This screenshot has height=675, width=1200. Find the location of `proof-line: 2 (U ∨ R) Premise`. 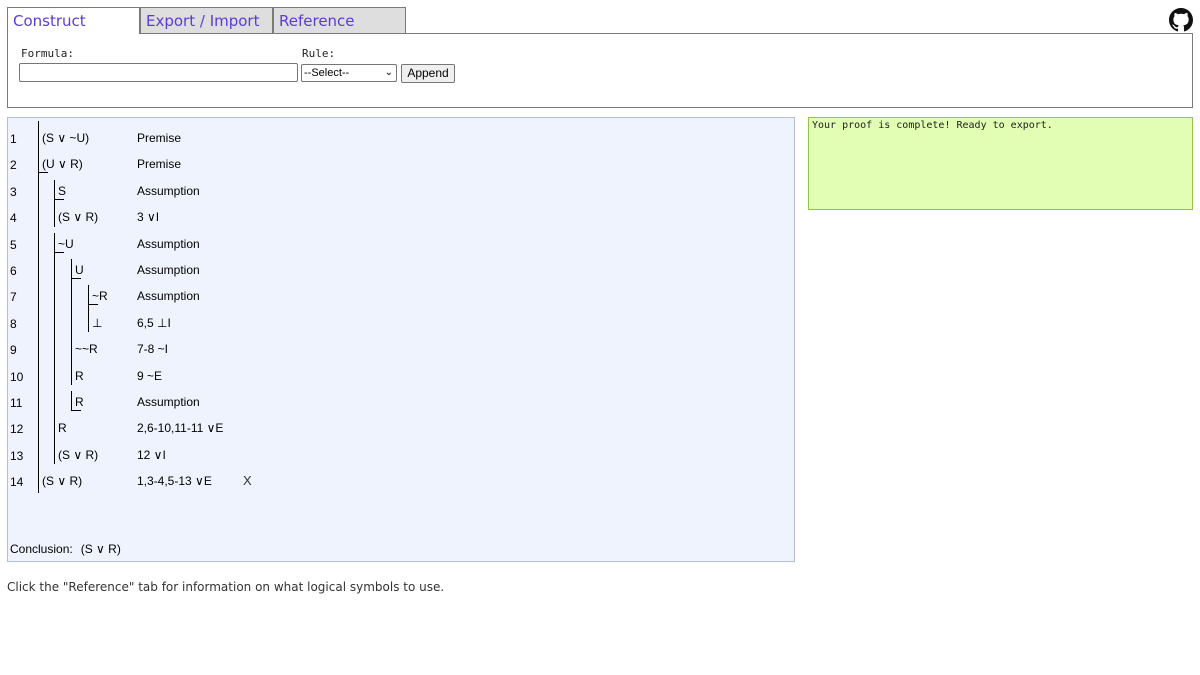

proof-line: 2 (U ∨ R) Premise is located at coordinates (398, 164).